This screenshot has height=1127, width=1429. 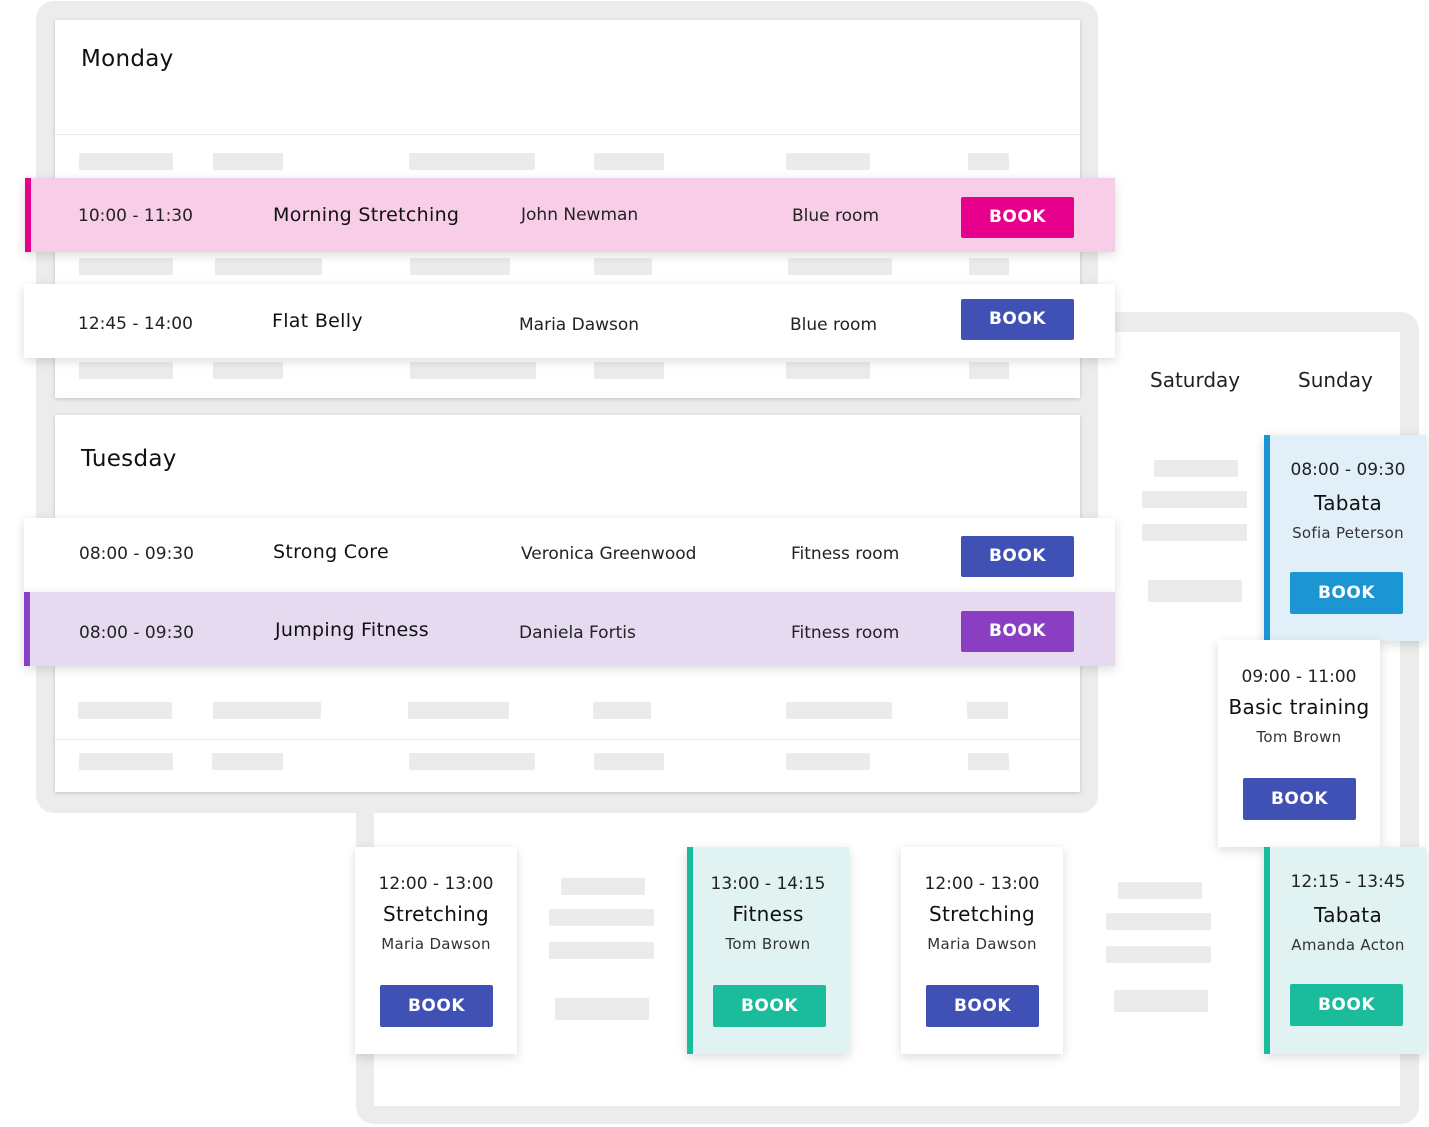 I want to click on weekday-header-saturday: Saturday, so click(x=1195, y=380).